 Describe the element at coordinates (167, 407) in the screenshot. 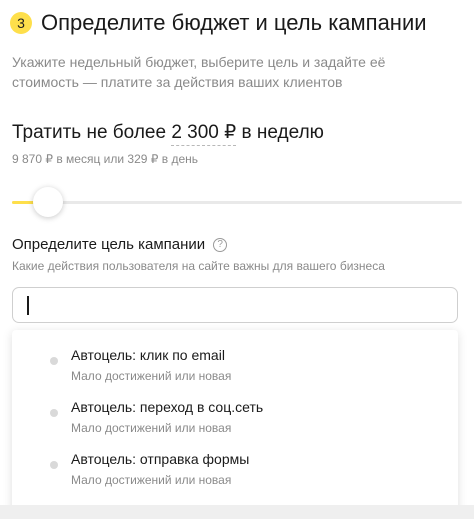

I see `goal-option-title: Автоцель: переход в соц.сеть` at that location.